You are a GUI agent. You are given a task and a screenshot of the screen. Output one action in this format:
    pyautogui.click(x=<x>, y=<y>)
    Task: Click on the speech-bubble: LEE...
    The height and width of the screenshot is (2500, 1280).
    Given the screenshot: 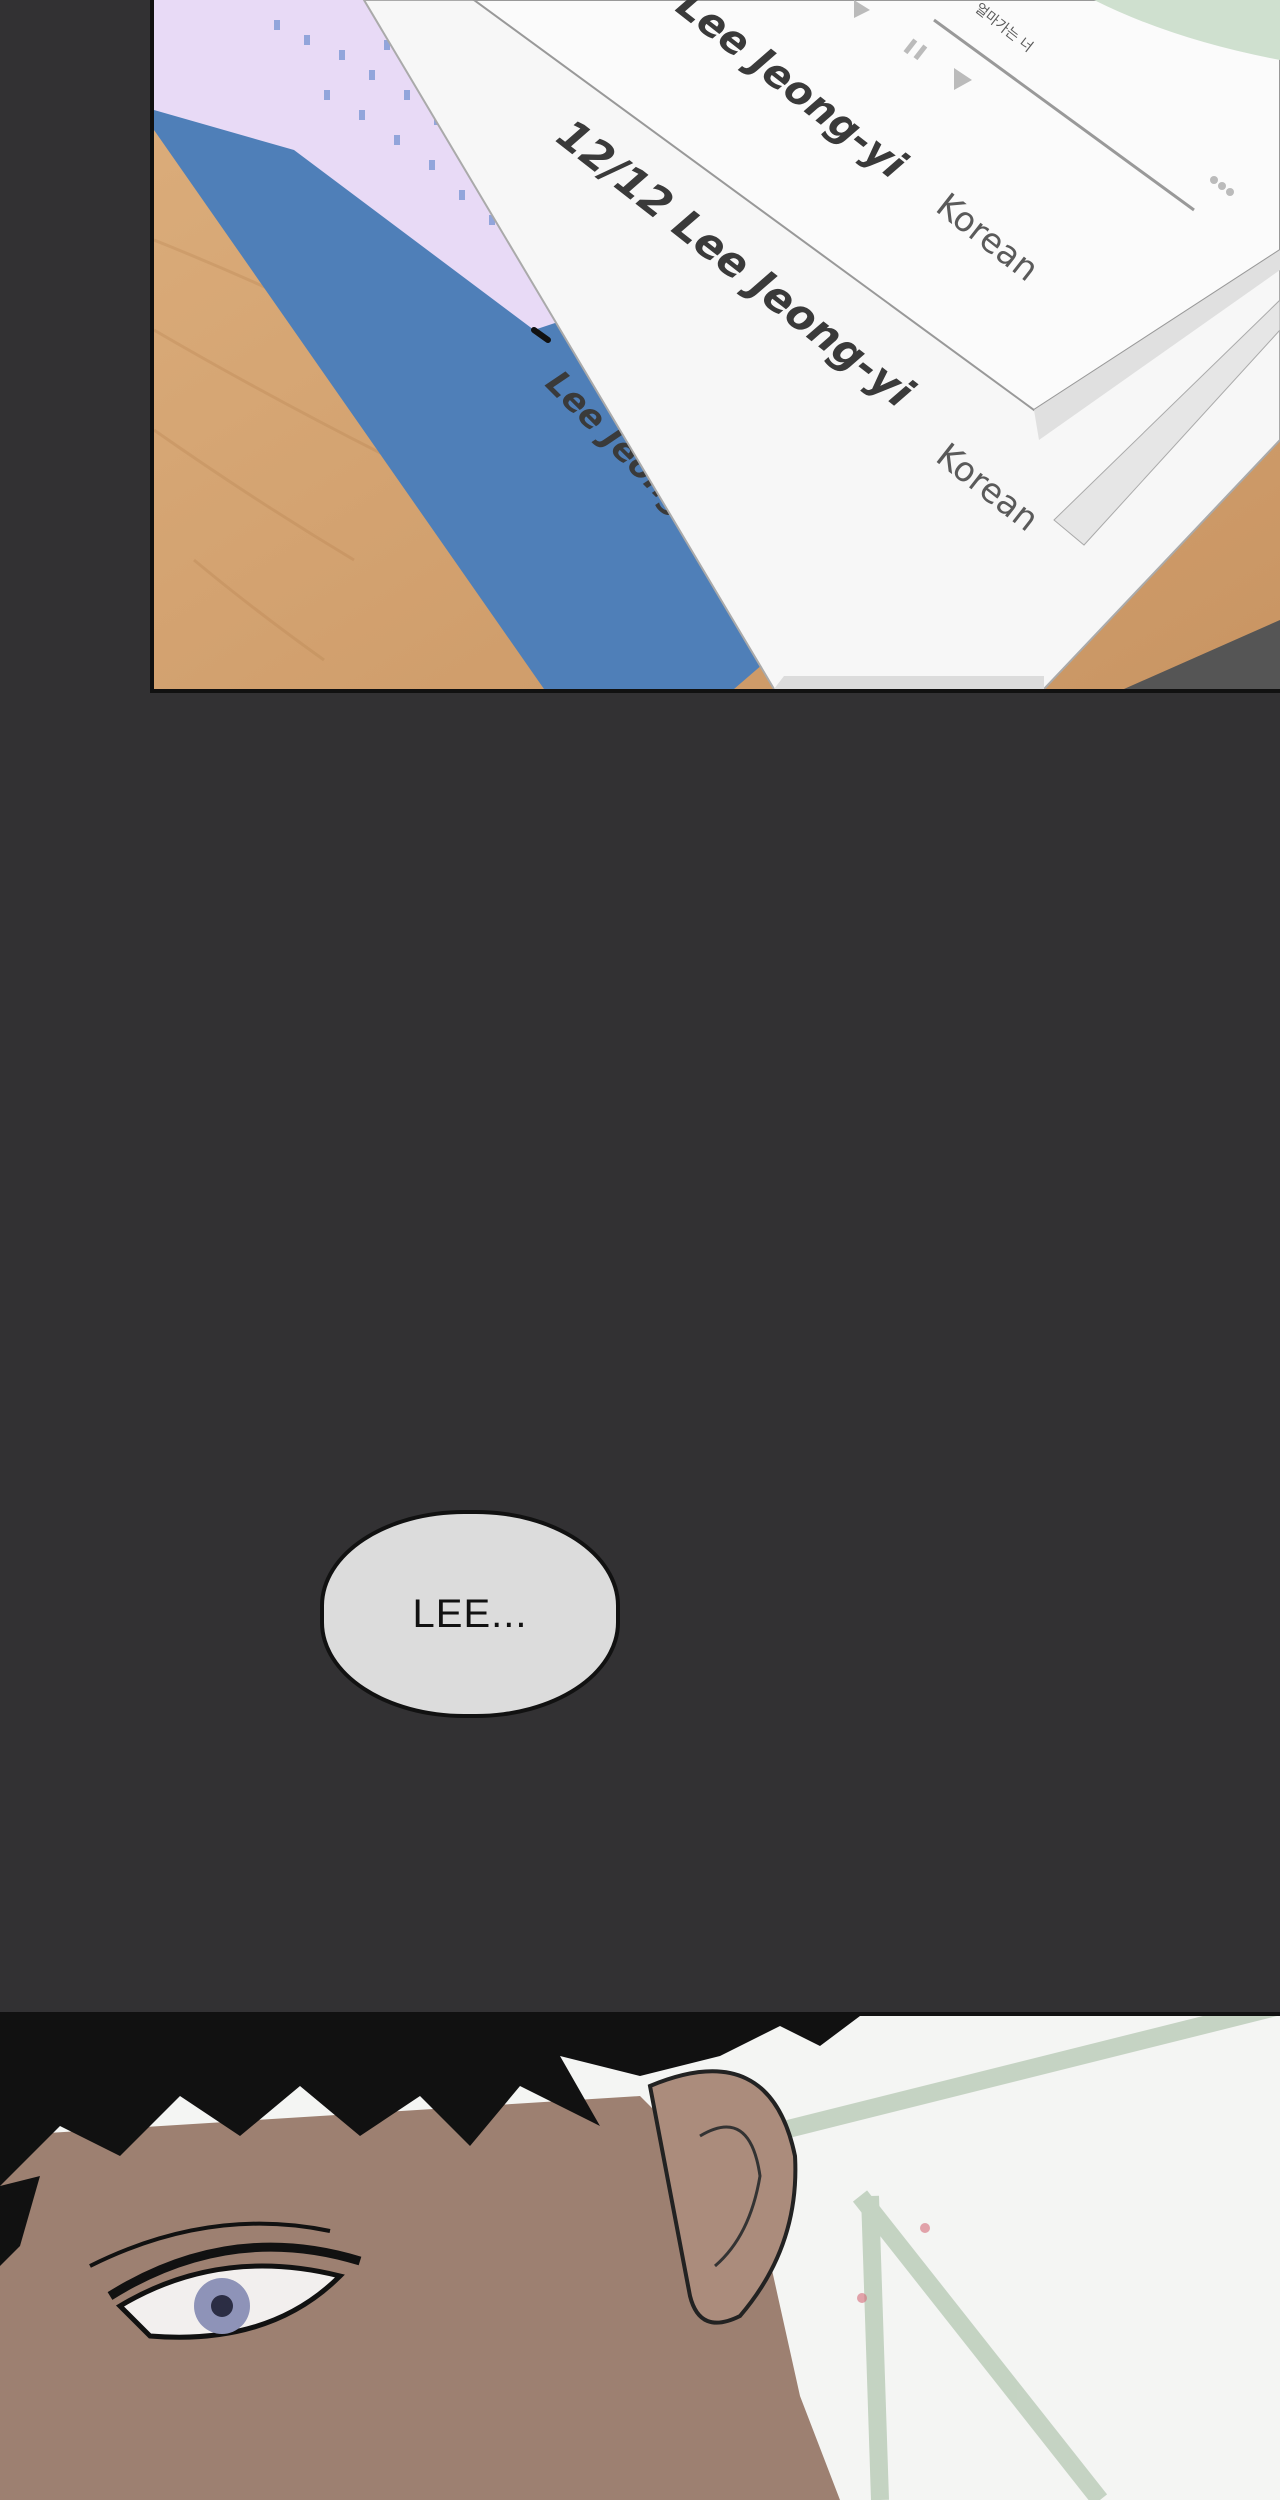 What is the action you would take?
    pyautogui.click(x=470, y=1614)
    